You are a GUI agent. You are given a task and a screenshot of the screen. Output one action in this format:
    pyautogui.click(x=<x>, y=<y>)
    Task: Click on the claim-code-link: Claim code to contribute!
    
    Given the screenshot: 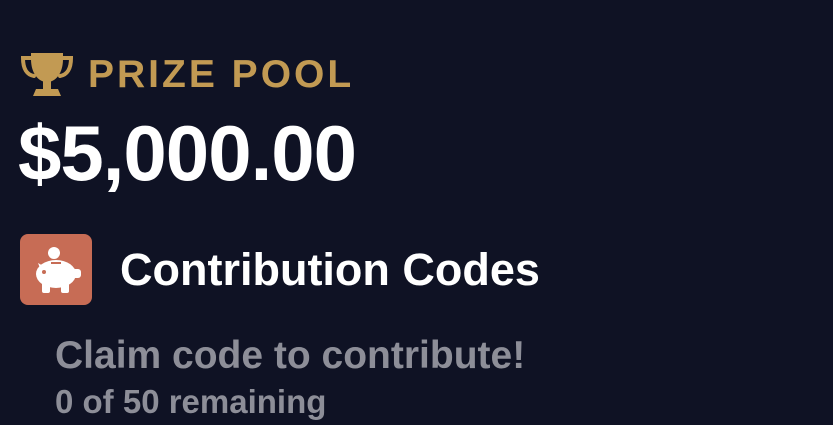 What is the action you would take?
    pyautogui.click(x=290, y=355)
    